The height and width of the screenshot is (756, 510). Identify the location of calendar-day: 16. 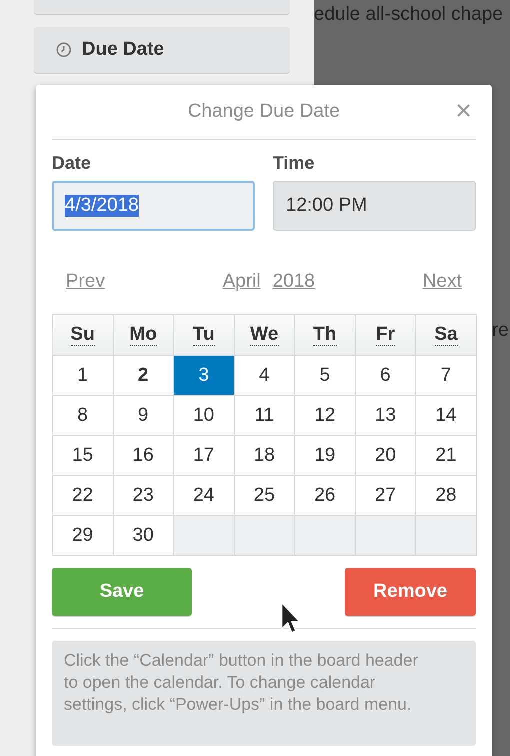
(143, 456).